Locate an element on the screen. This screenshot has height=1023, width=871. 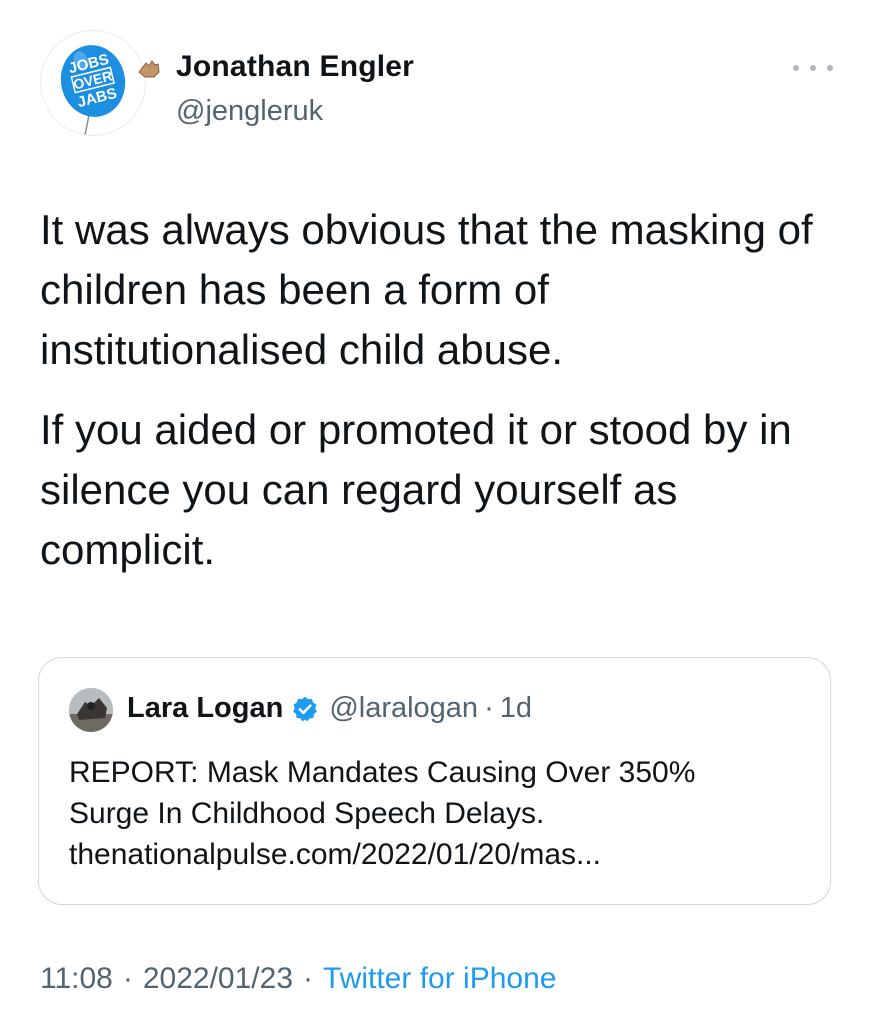
tweet-date: 2022/01/23 is located at coordinates (218, 978).